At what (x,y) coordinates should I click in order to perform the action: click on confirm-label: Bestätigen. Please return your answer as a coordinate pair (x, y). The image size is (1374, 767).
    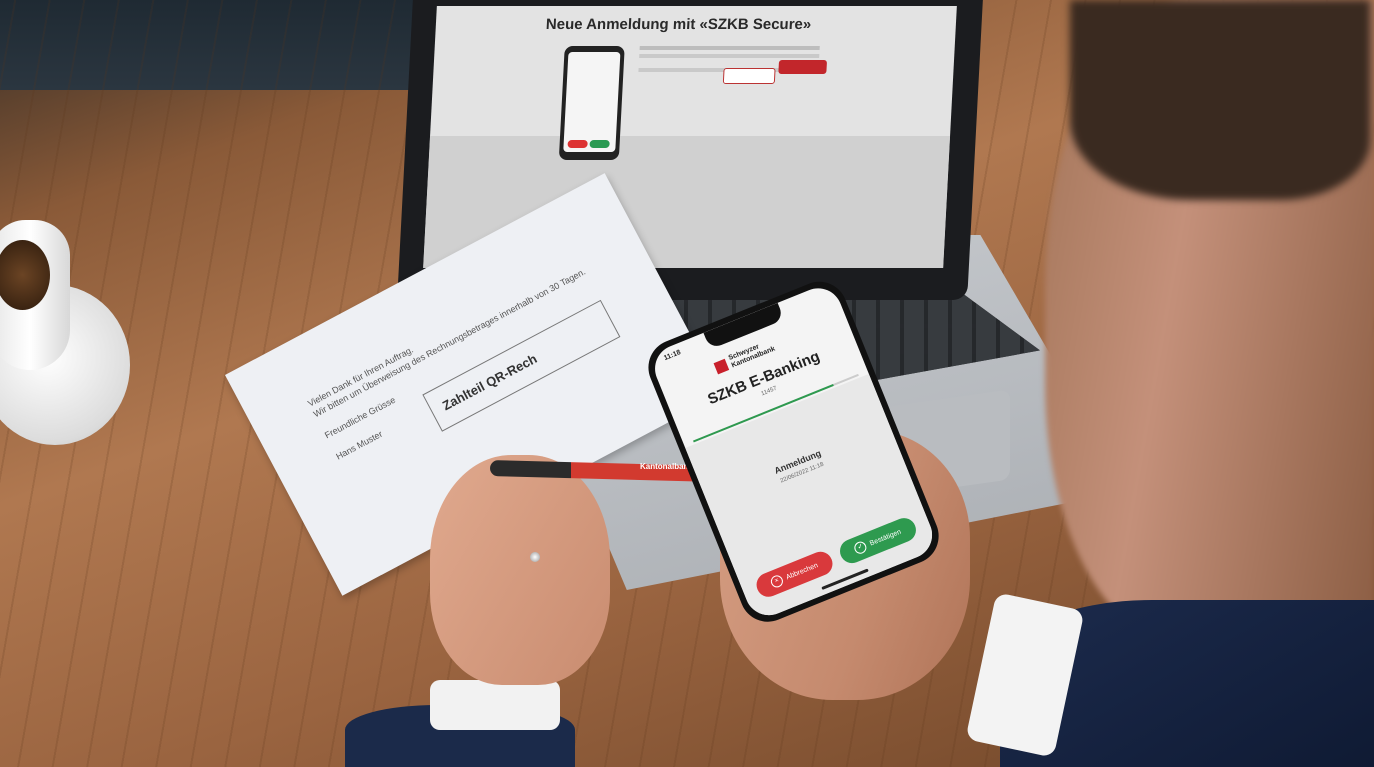
    Looking at the image, I should click on (885, 538).